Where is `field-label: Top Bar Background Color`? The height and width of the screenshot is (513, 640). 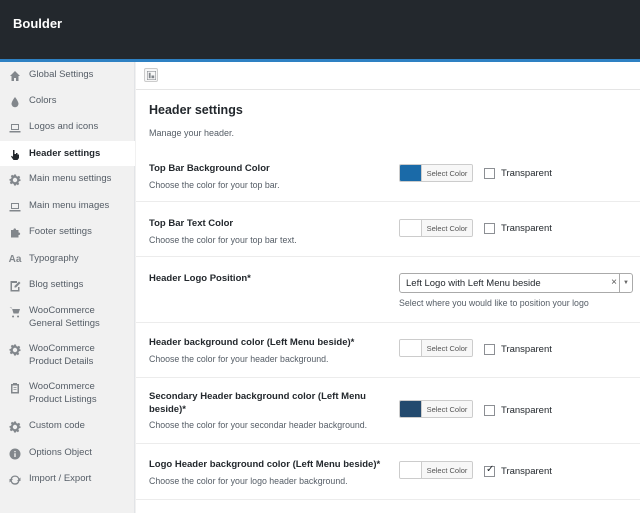
field-label: Top Bar Background Color is located at coordinates (209, 168).